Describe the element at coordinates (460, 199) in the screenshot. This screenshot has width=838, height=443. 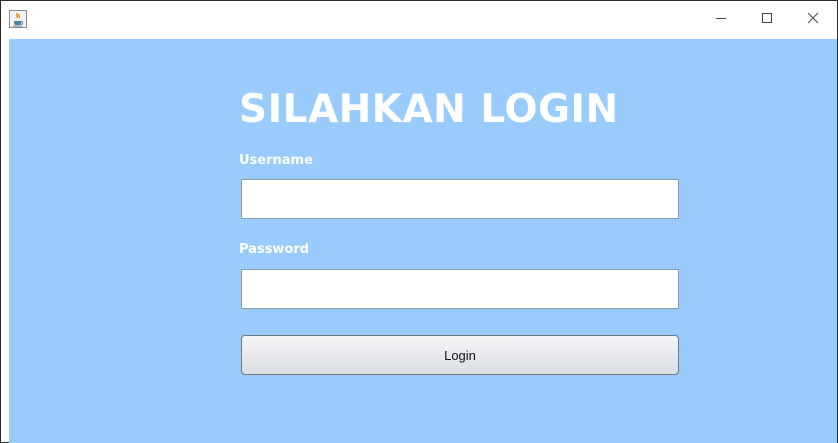
I see `username-field` at that location.